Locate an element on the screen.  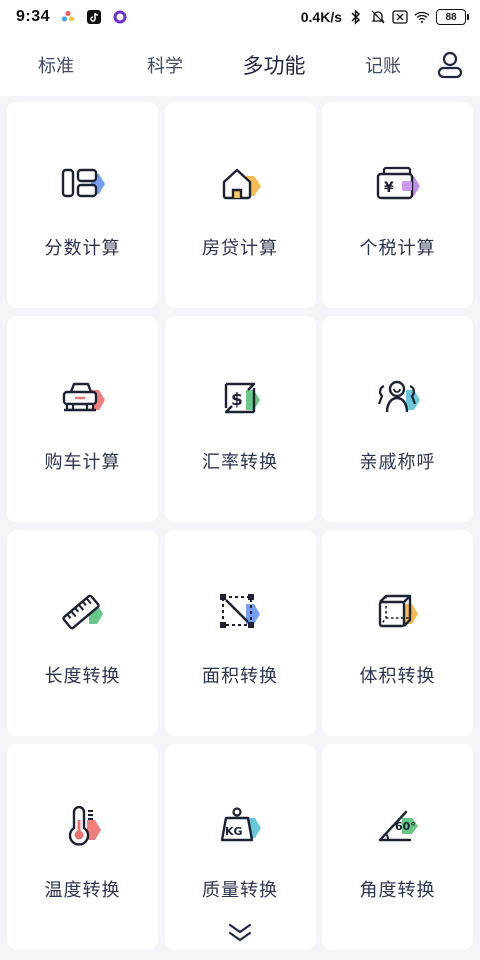
tool-card-mortgage: 房贷计算 is located at coordinates (240, 205).